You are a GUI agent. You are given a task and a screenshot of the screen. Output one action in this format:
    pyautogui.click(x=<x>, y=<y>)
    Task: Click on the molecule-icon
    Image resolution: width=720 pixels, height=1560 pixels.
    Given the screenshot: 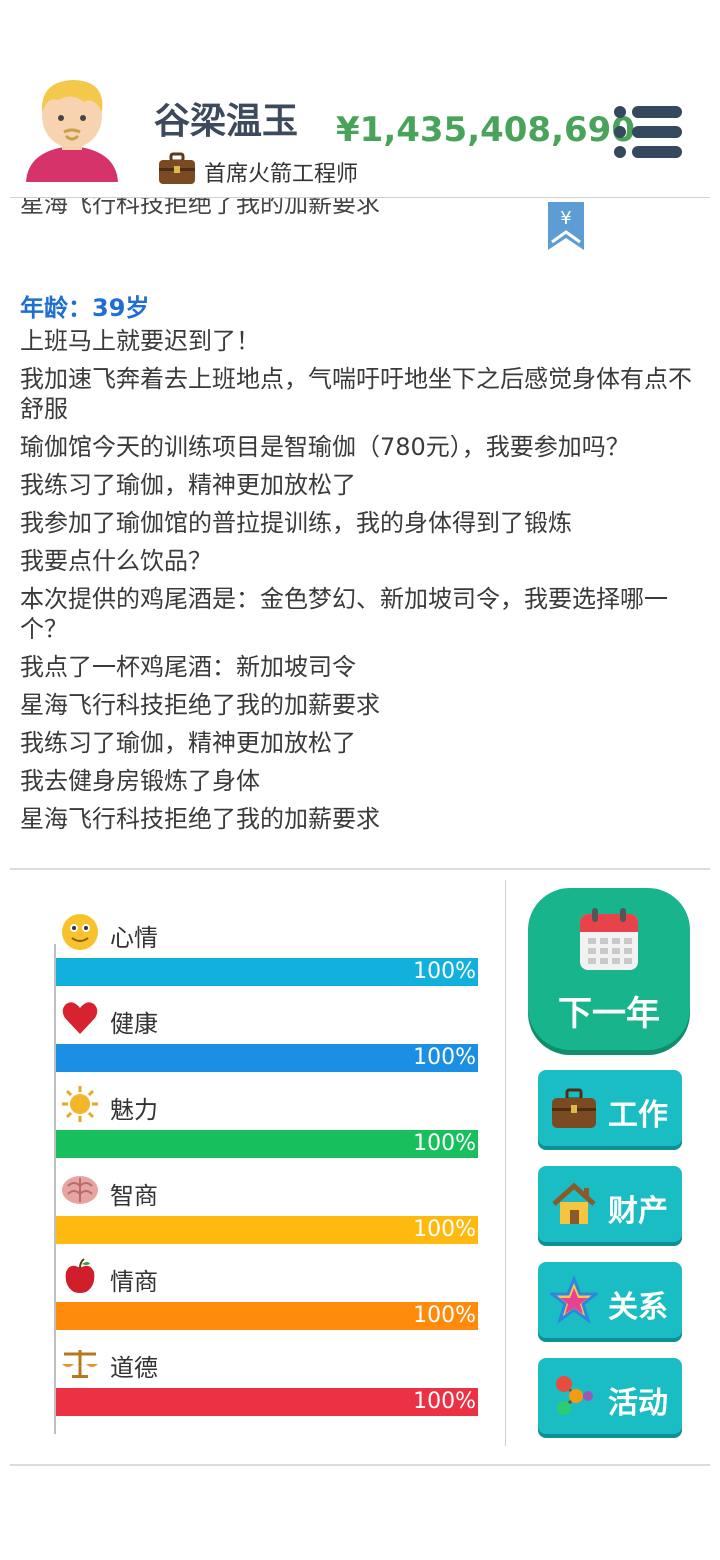 What is the action you would take?
    pyautogui.click(x=574, y=1395)
    